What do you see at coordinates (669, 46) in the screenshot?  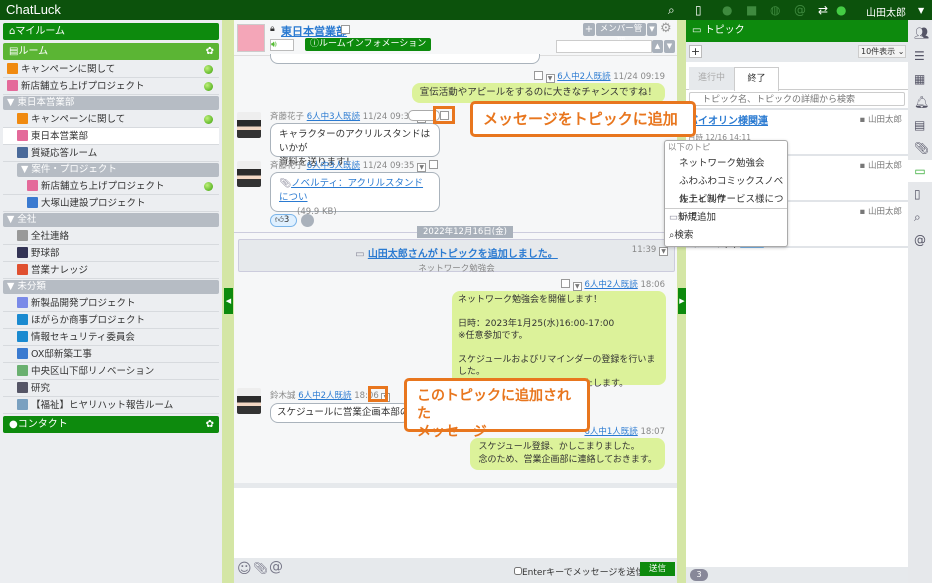 I see `search-next-button: ▼` at bounding box center [669, 46].